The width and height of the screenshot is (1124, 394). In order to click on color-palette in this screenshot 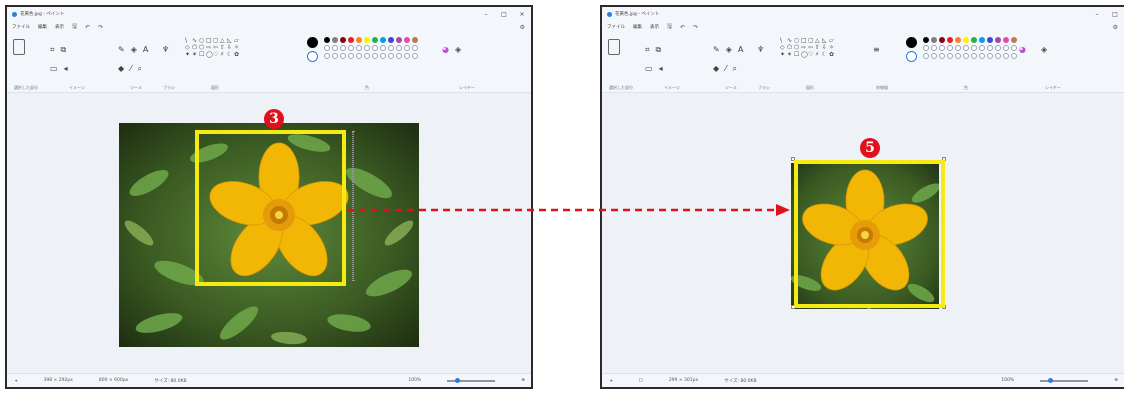, I will do `click(970, 60)`.